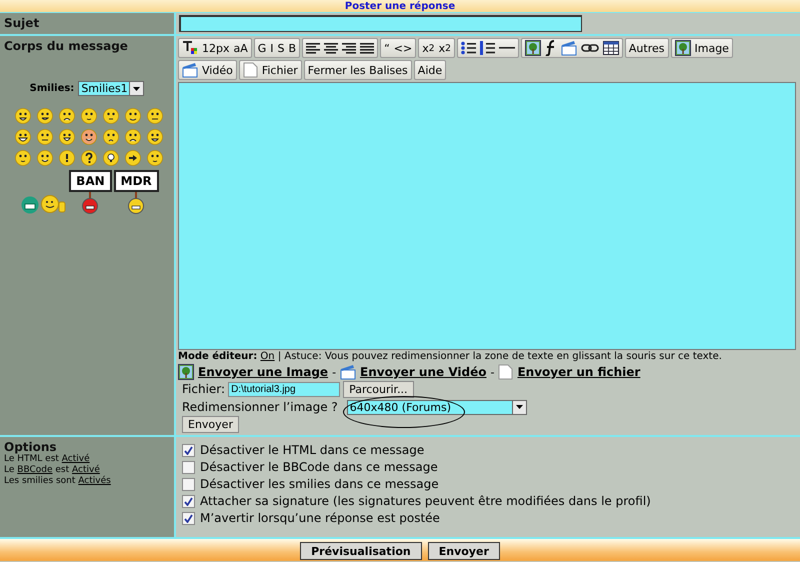 This screenshot has height=562, width=800. What do you see at coordinates (361, 551) in the screenshot?
I see `footer-button: Prévisualisation` at bounding box center [361, 551].